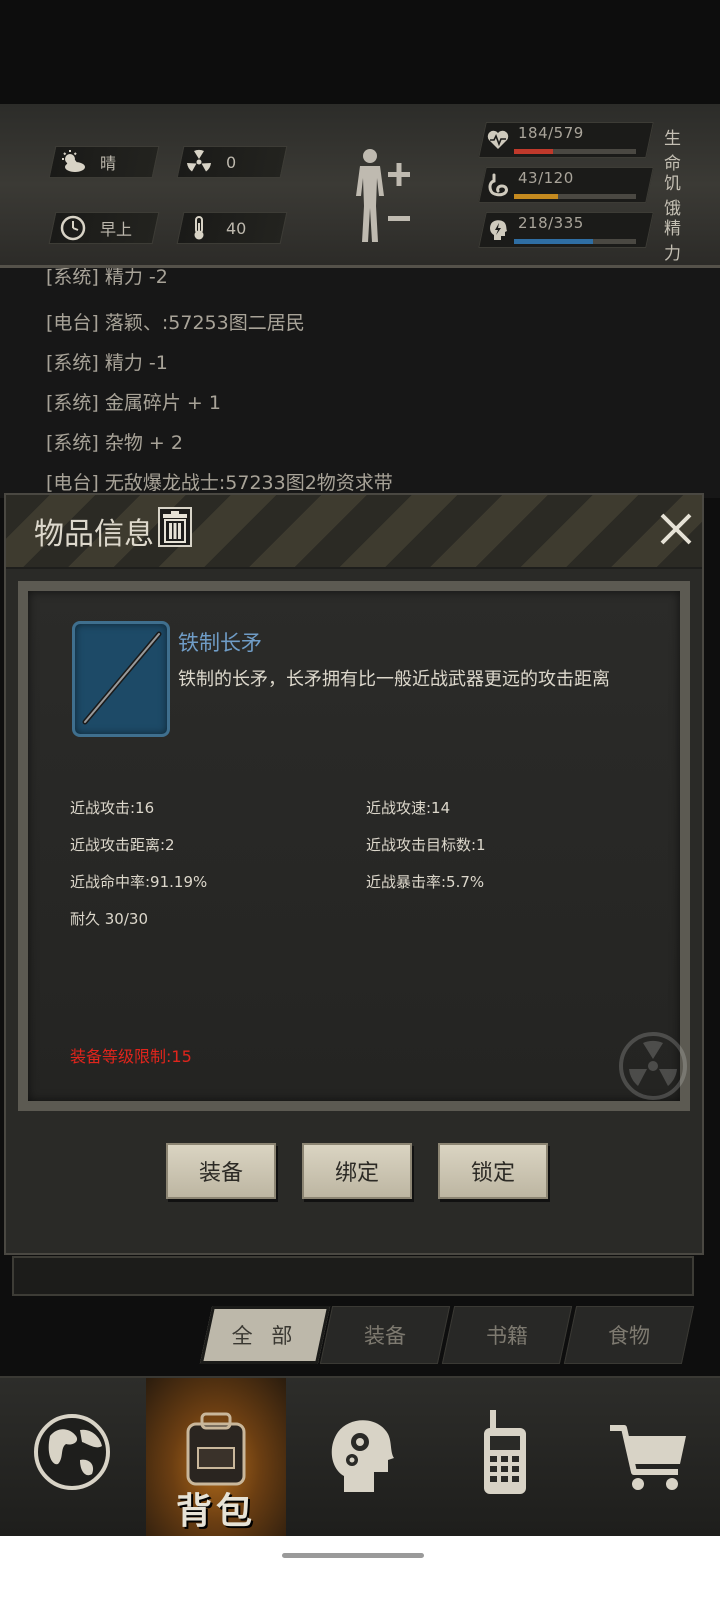 Image resolution: width=720 pixels, height=1600 pixels. What do you see at coordinates (265, 1336) in the screenshot?
I see `tab-all-label: 全 部` at bounding box center [265, 1336].